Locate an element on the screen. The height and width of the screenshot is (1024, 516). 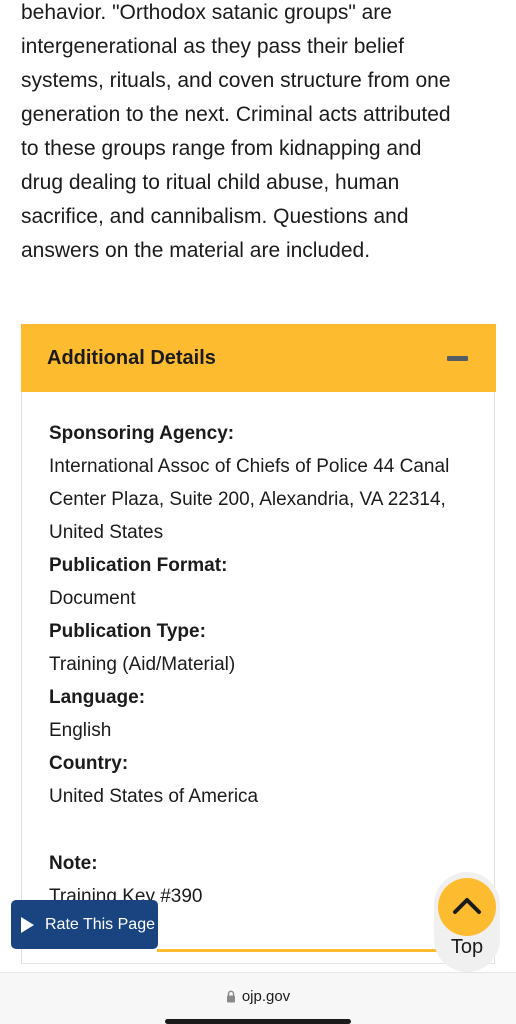
detail-country: Country: United States of America is located at coordinates (261, 780).